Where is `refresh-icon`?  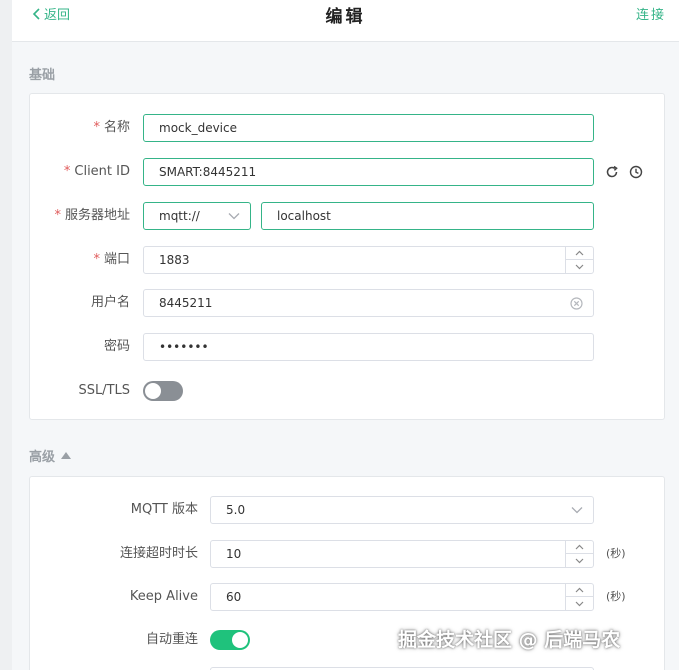 refresh-icon is located at coordinates (612, 172).